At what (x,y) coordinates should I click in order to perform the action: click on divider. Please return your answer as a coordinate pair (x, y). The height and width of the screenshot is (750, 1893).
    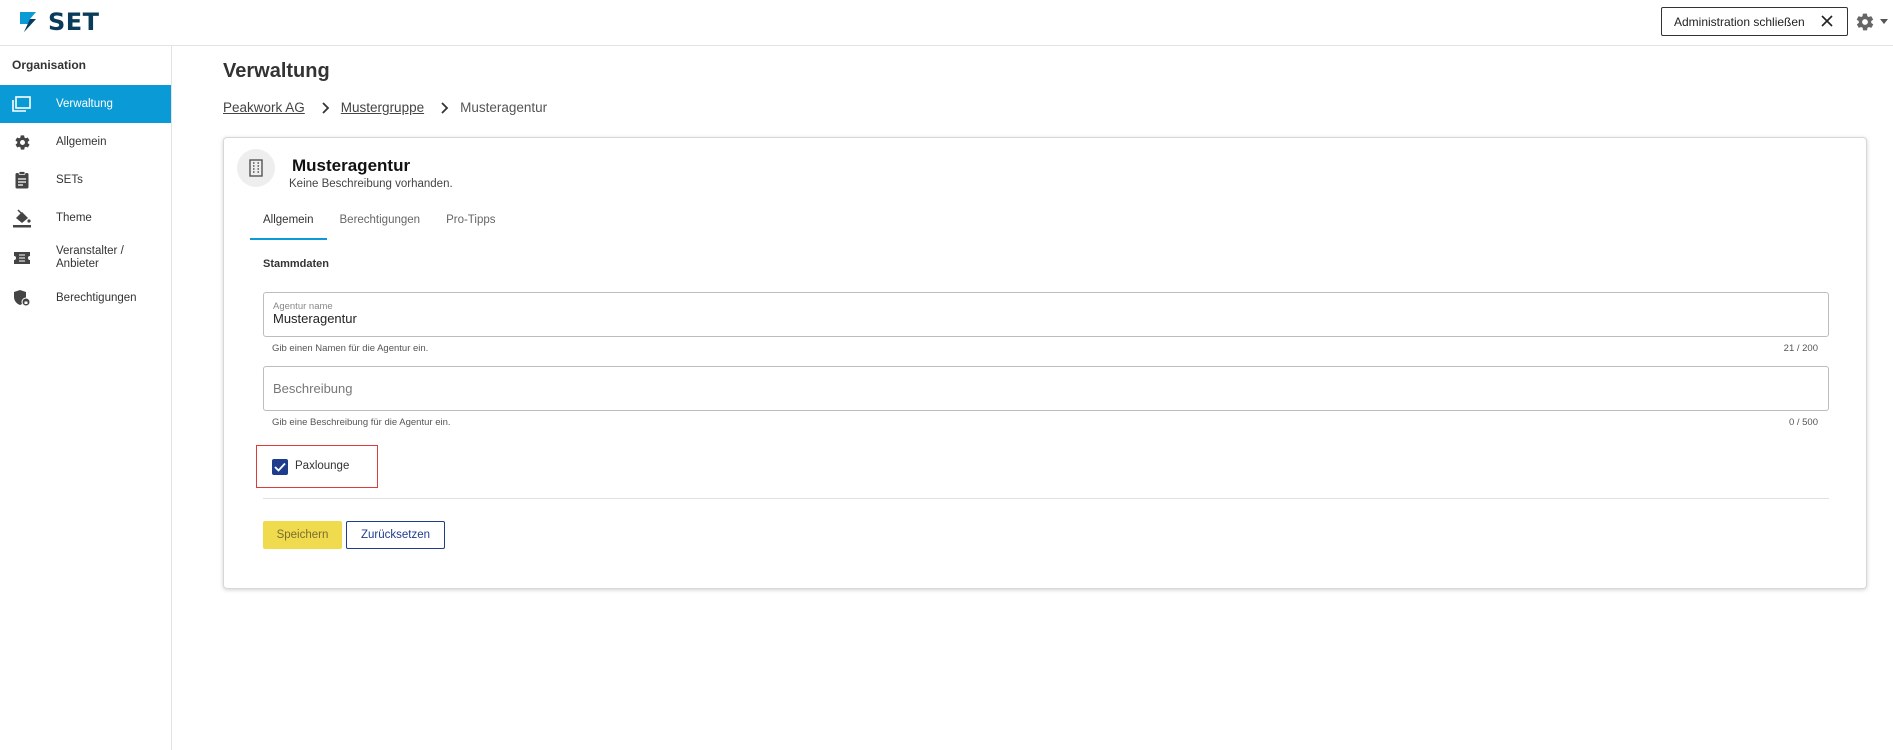
    Looking at the image, I should click on (1046, 498).